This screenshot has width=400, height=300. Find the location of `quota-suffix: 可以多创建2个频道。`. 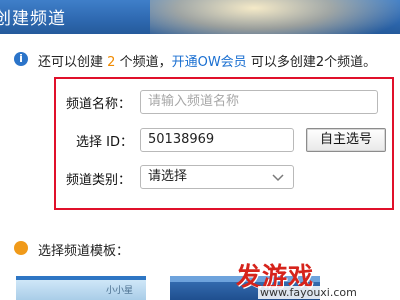

quota-suffix: 可以多创建2个频道。 is located at coordinates (313, 62).